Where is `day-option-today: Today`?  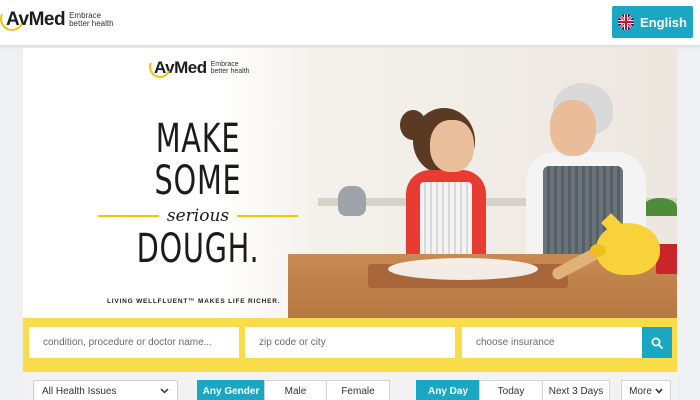
day-option-today: Today is located at coordinates (511, 390).